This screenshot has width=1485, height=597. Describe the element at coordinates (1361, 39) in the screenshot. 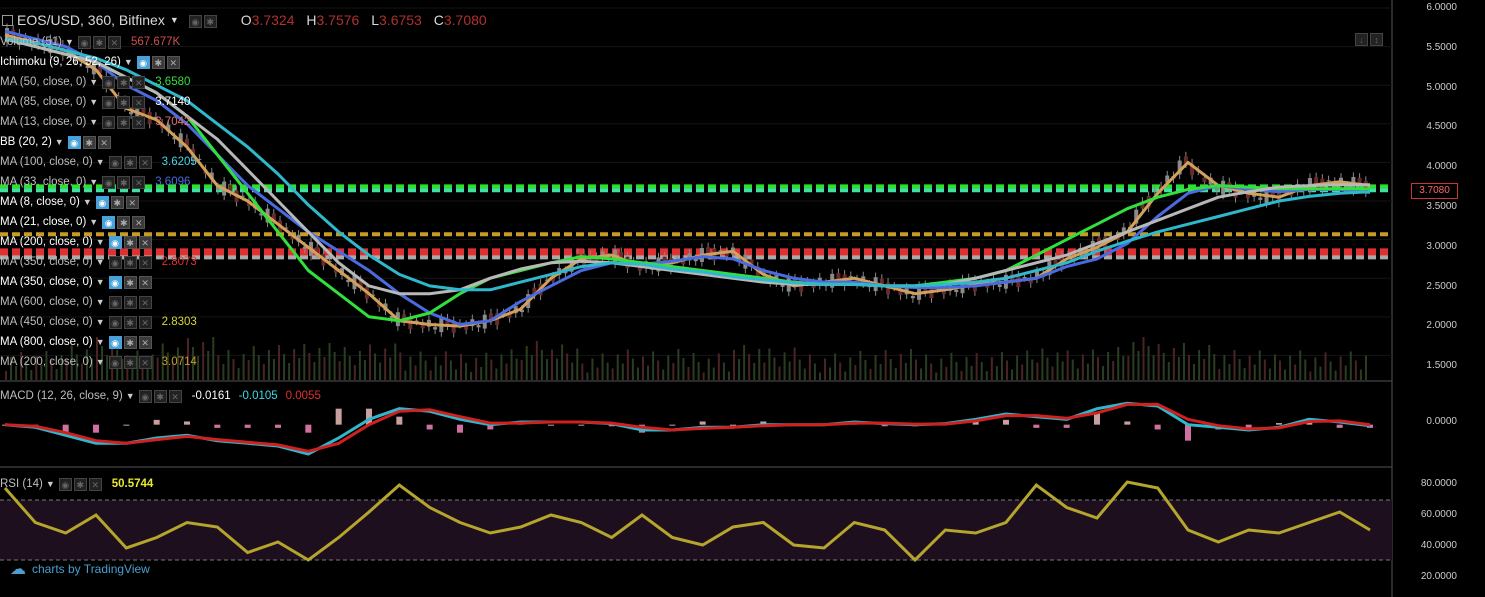

I see `arrow-down-icon: ↓` at that location.